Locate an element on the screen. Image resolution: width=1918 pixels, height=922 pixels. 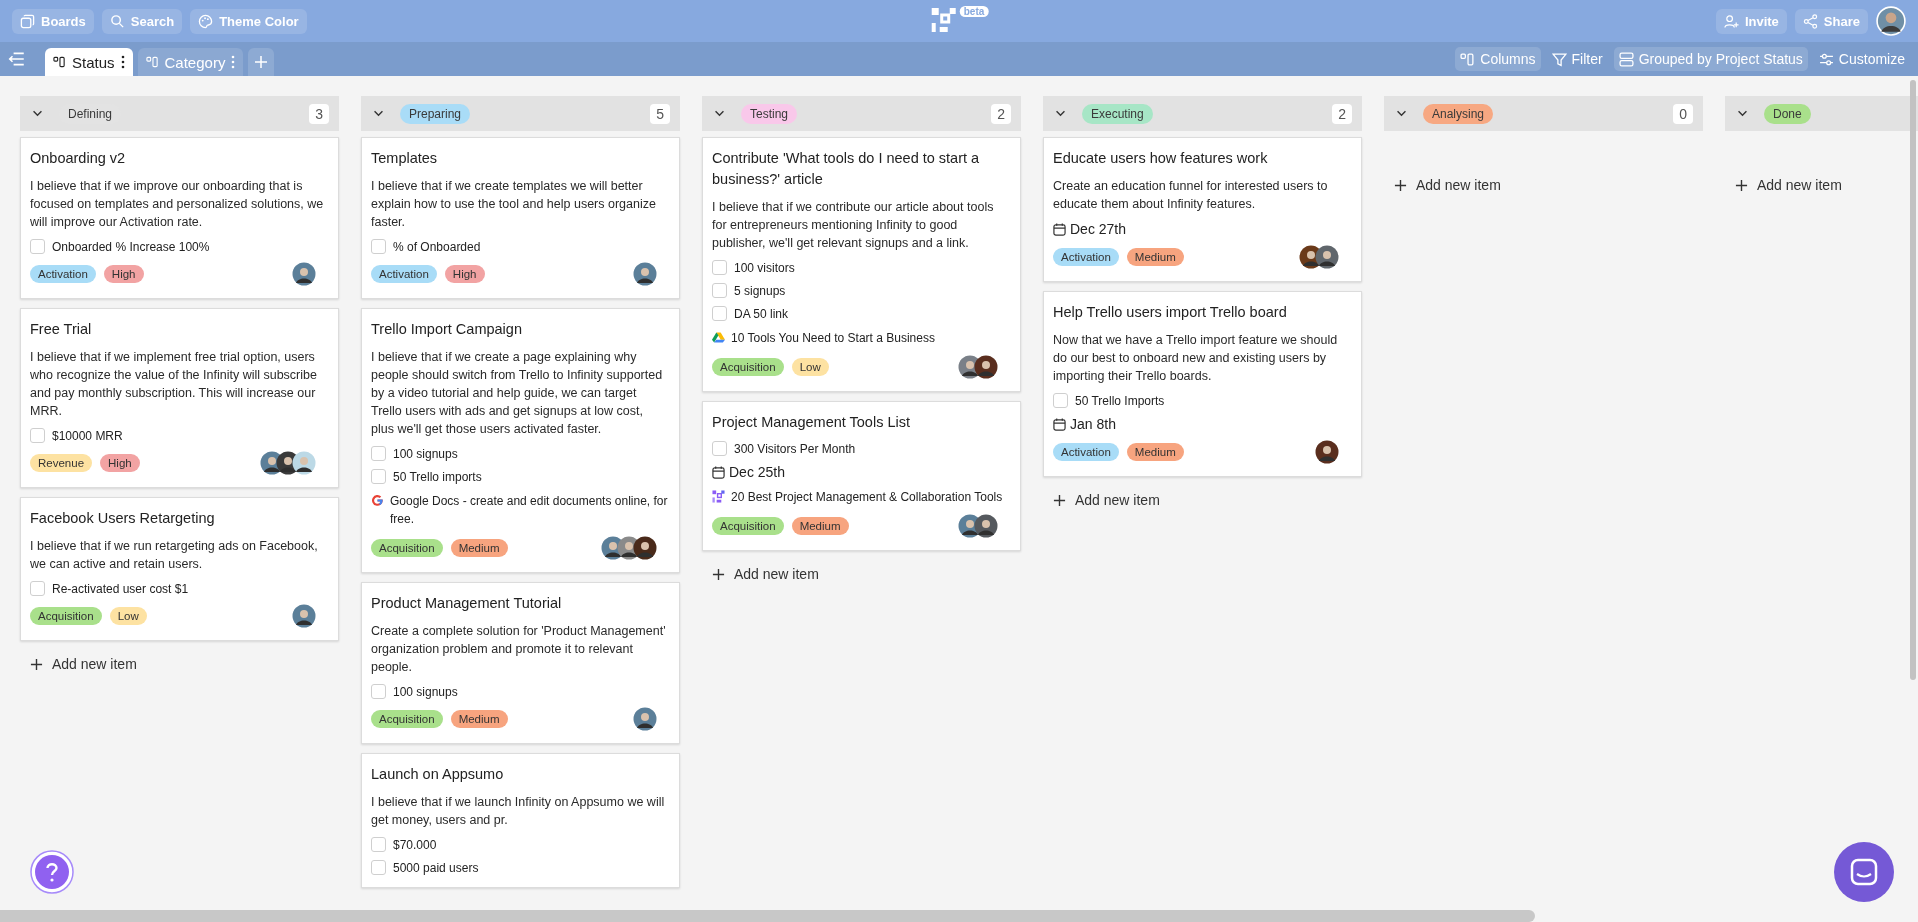
status-tag: Analysing is located at coordinates (1458, 113).